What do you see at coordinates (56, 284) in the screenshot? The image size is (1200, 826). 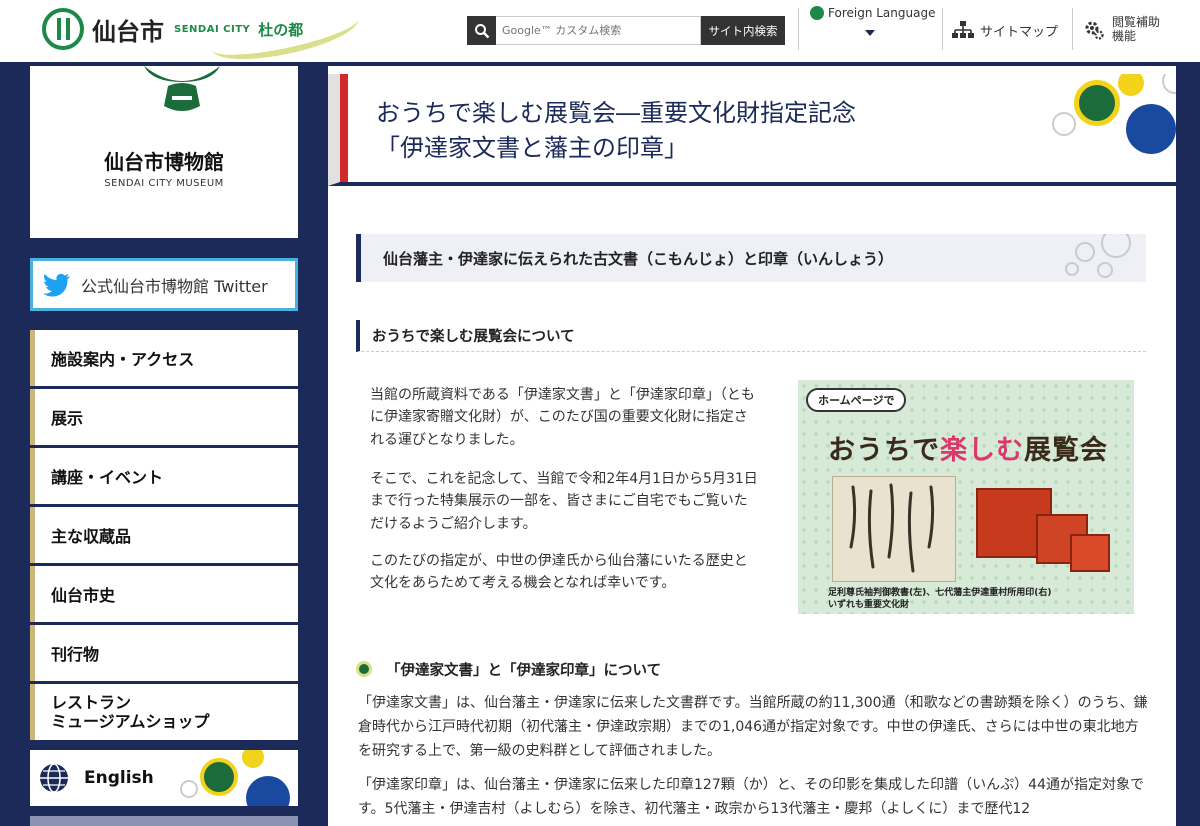 I see `twitter-bird-icon` at bounding box center [56, 284].